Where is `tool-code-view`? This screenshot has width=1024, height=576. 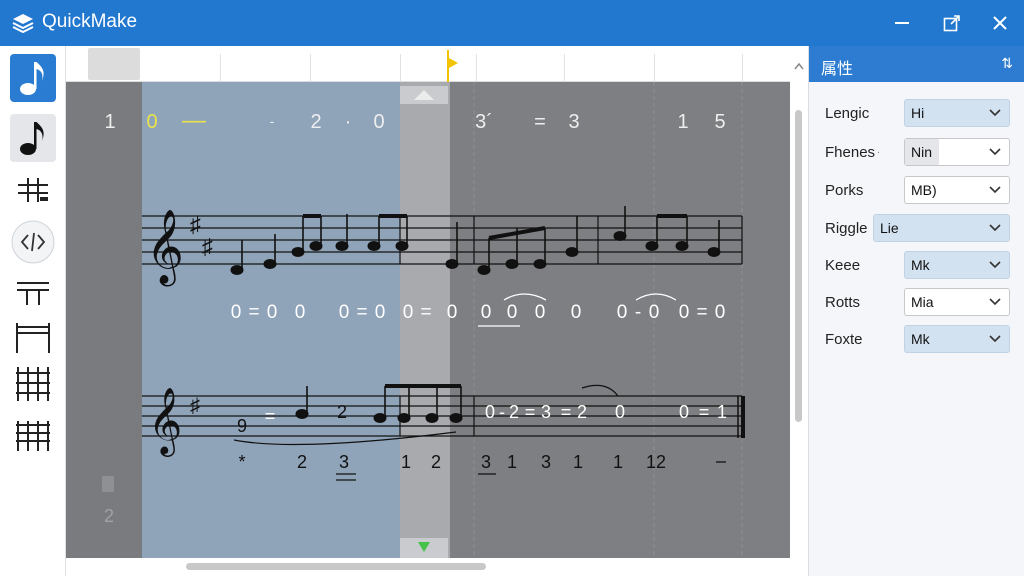
tool-code-view is located at coordinates (33, 242).